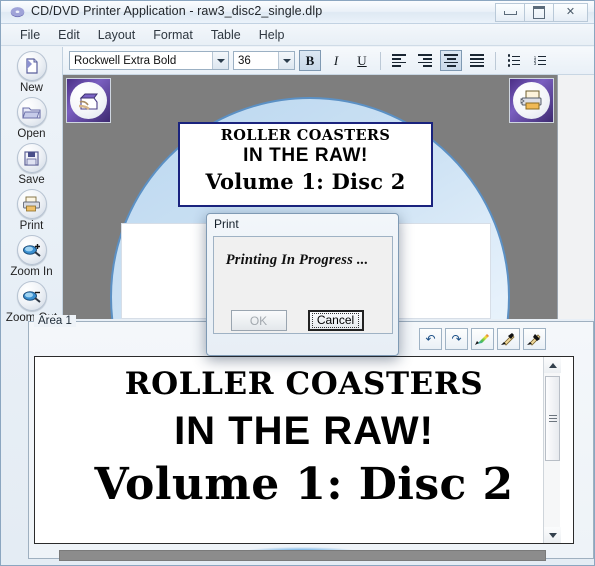  Describe the element at coordinates (226, 35) in the screenshot. I see `menu-item-table: Table` at that location.